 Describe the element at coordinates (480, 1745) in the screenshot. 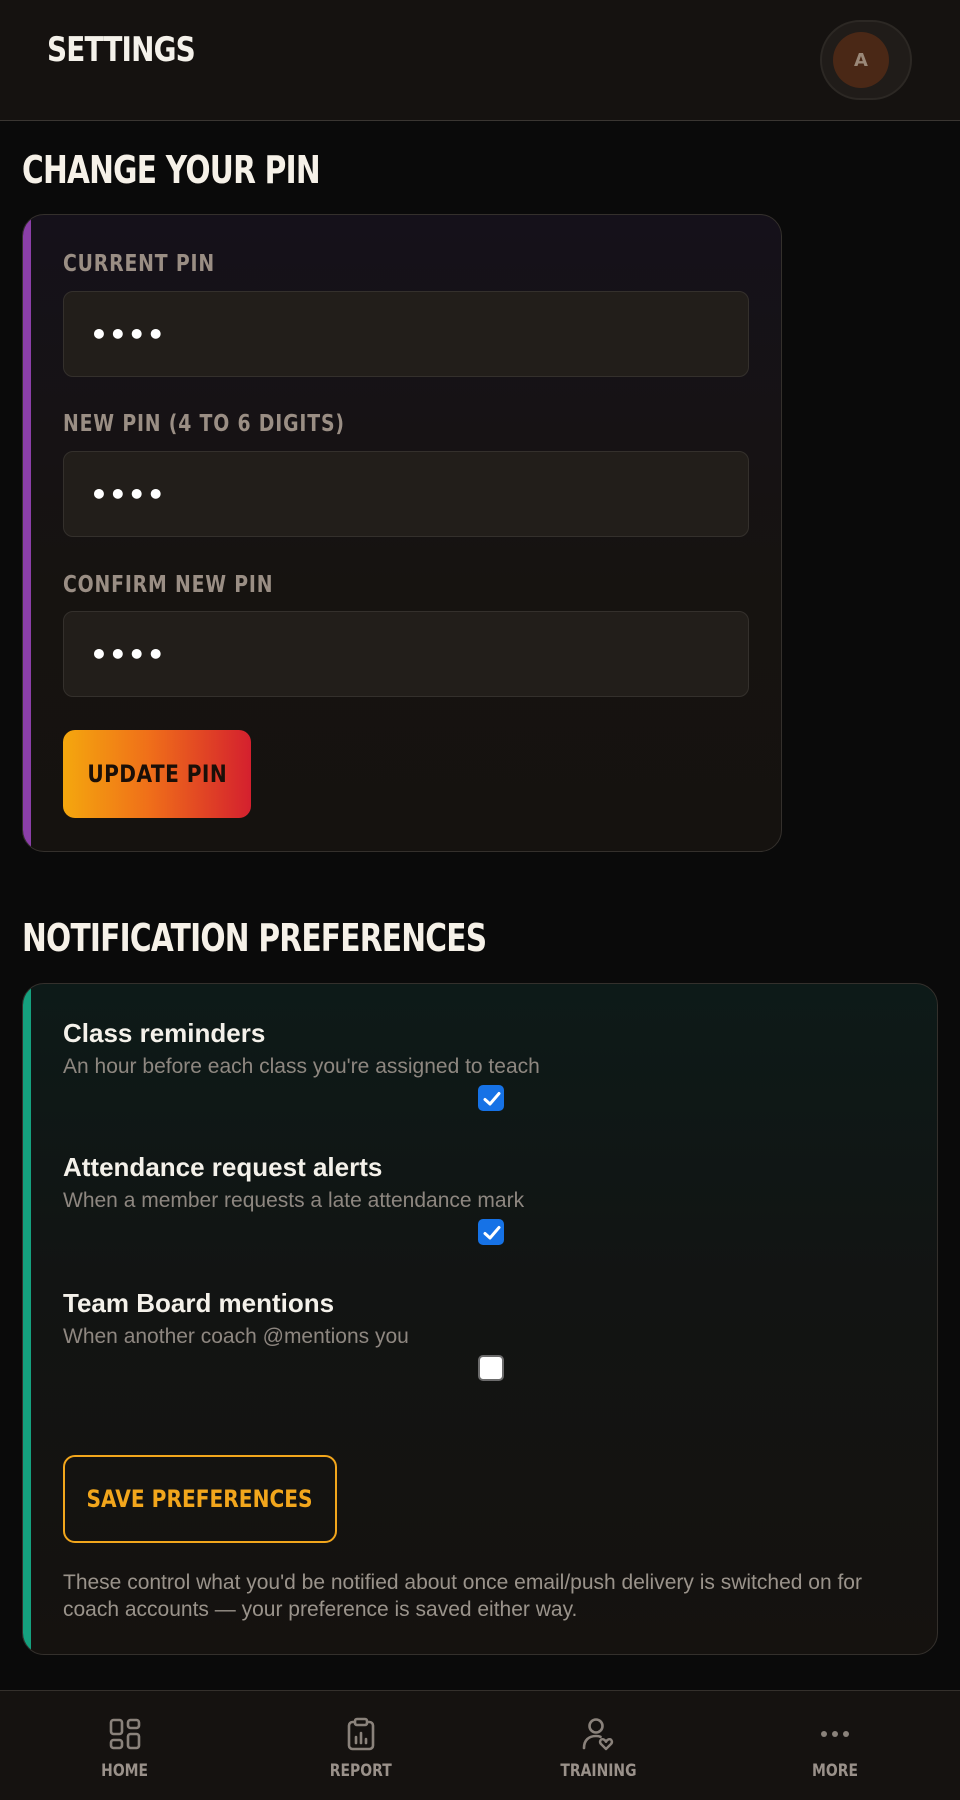

I see `bottom-nav: HOME REPORT TRAINING MORE` at that location.